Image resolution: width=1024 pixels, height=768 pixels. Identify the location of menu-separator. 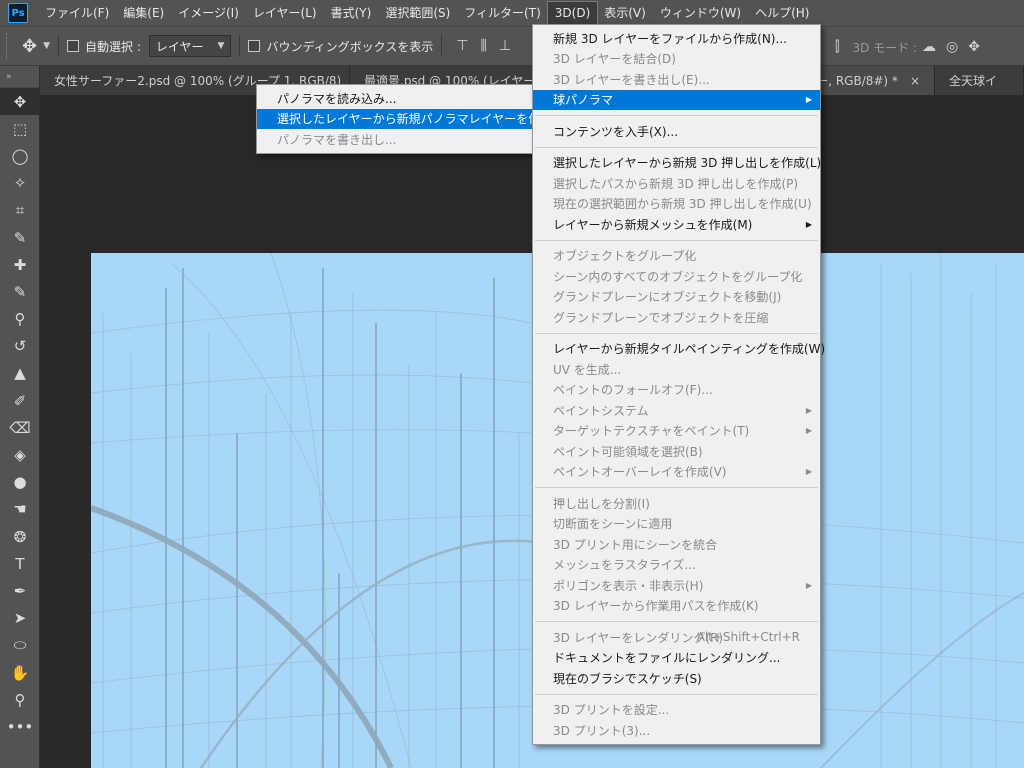
(676, 694).